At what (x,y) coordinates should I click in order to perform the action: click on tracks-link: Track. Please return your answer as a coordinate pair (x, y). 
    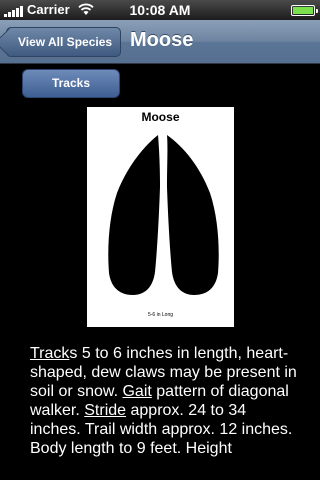
    Looking at the image, I should click on (49, 353).